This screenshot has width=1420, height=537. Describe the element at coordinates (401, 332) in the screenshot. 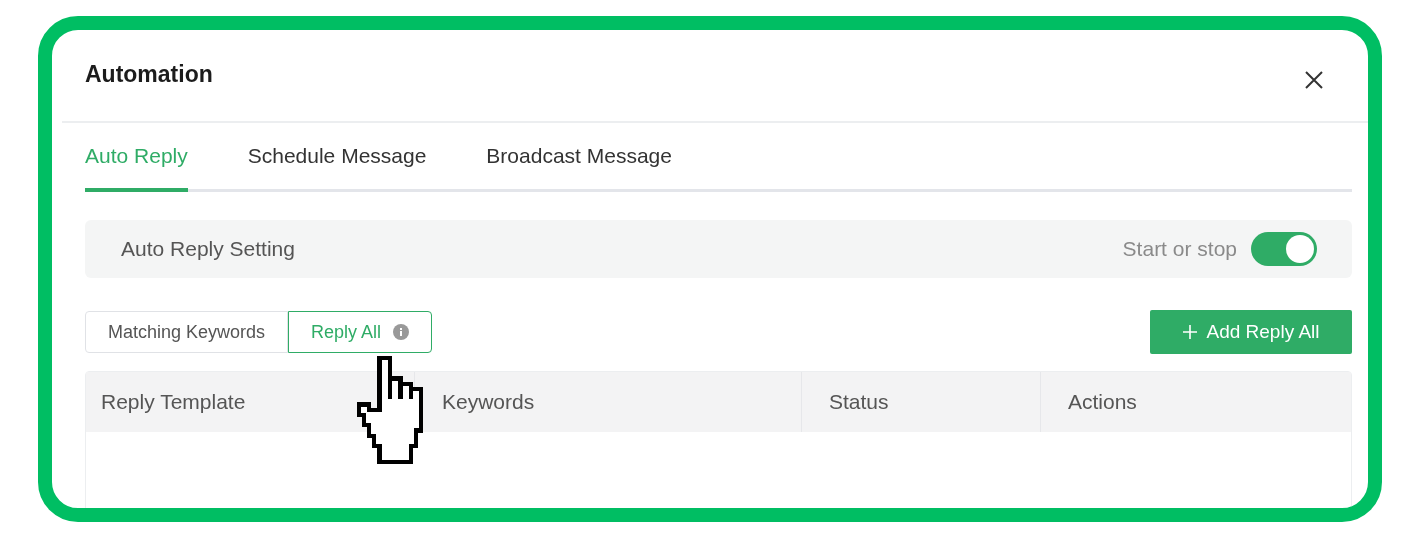

I see `info-icon` at that location.